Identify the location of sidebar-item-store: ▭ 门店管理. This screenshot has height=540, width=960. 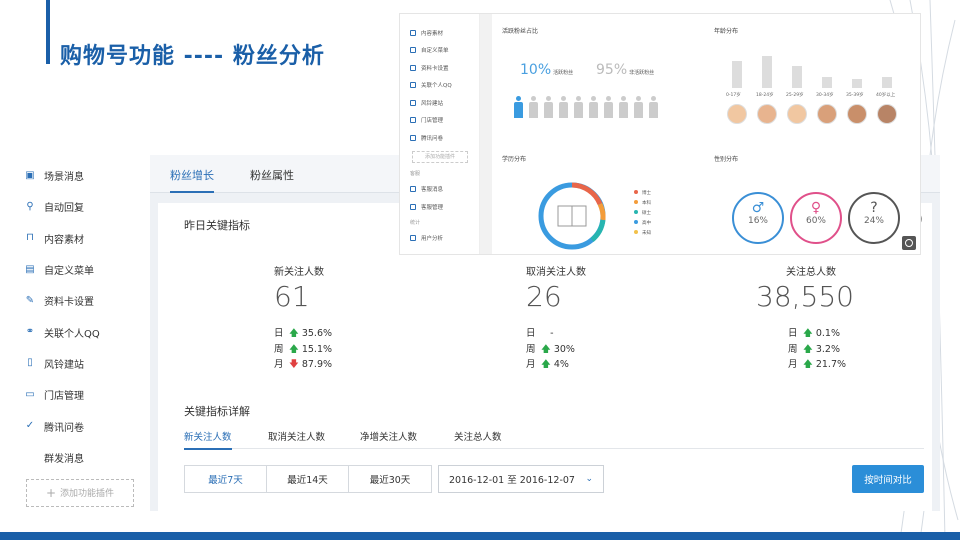
(79, 394).